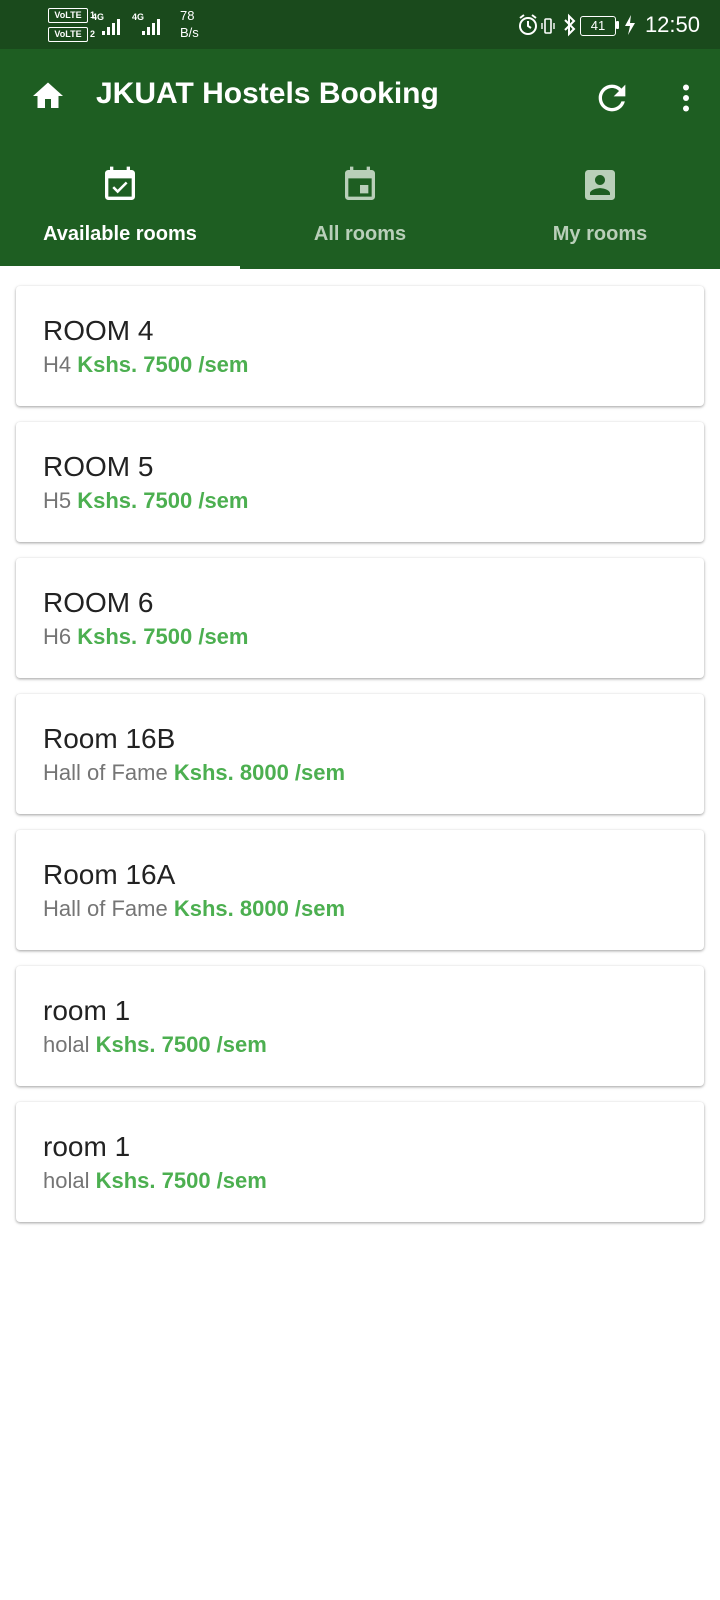 This screenshot has width=720, height=1600. Describe the element at coordinates (360, 183) in the screenshot. I see `calendar-today-icon` at that location.